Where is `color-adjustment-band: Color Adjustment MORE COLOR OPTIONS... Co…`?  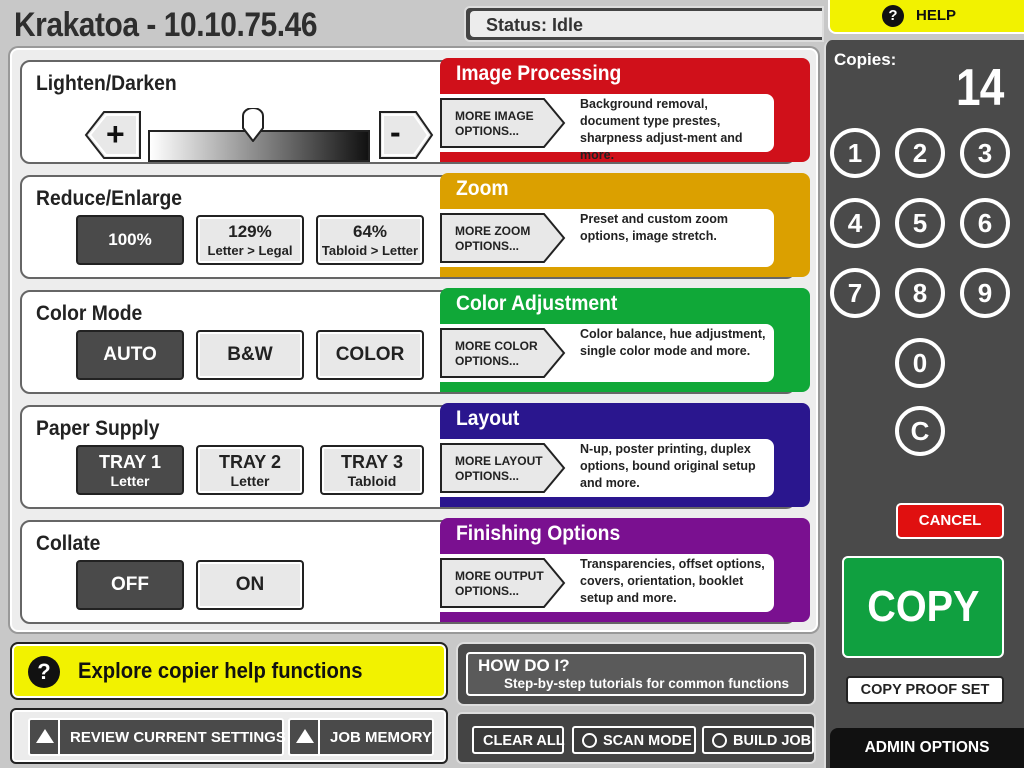 color-adjustment-band: Color Adjustment MORE COLOR OPTIONS... Co… is located at coordinates (625, 340).